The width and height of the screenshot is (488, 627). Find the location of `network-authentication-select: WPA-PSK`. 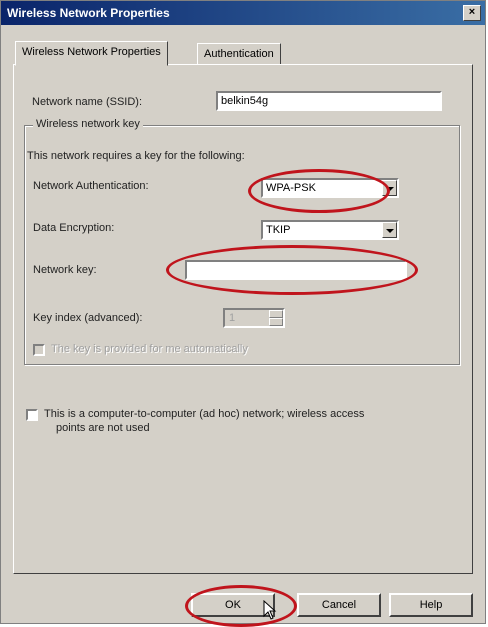

network-authentication-select: WPA-PSK is located at coordinates (330, 188).